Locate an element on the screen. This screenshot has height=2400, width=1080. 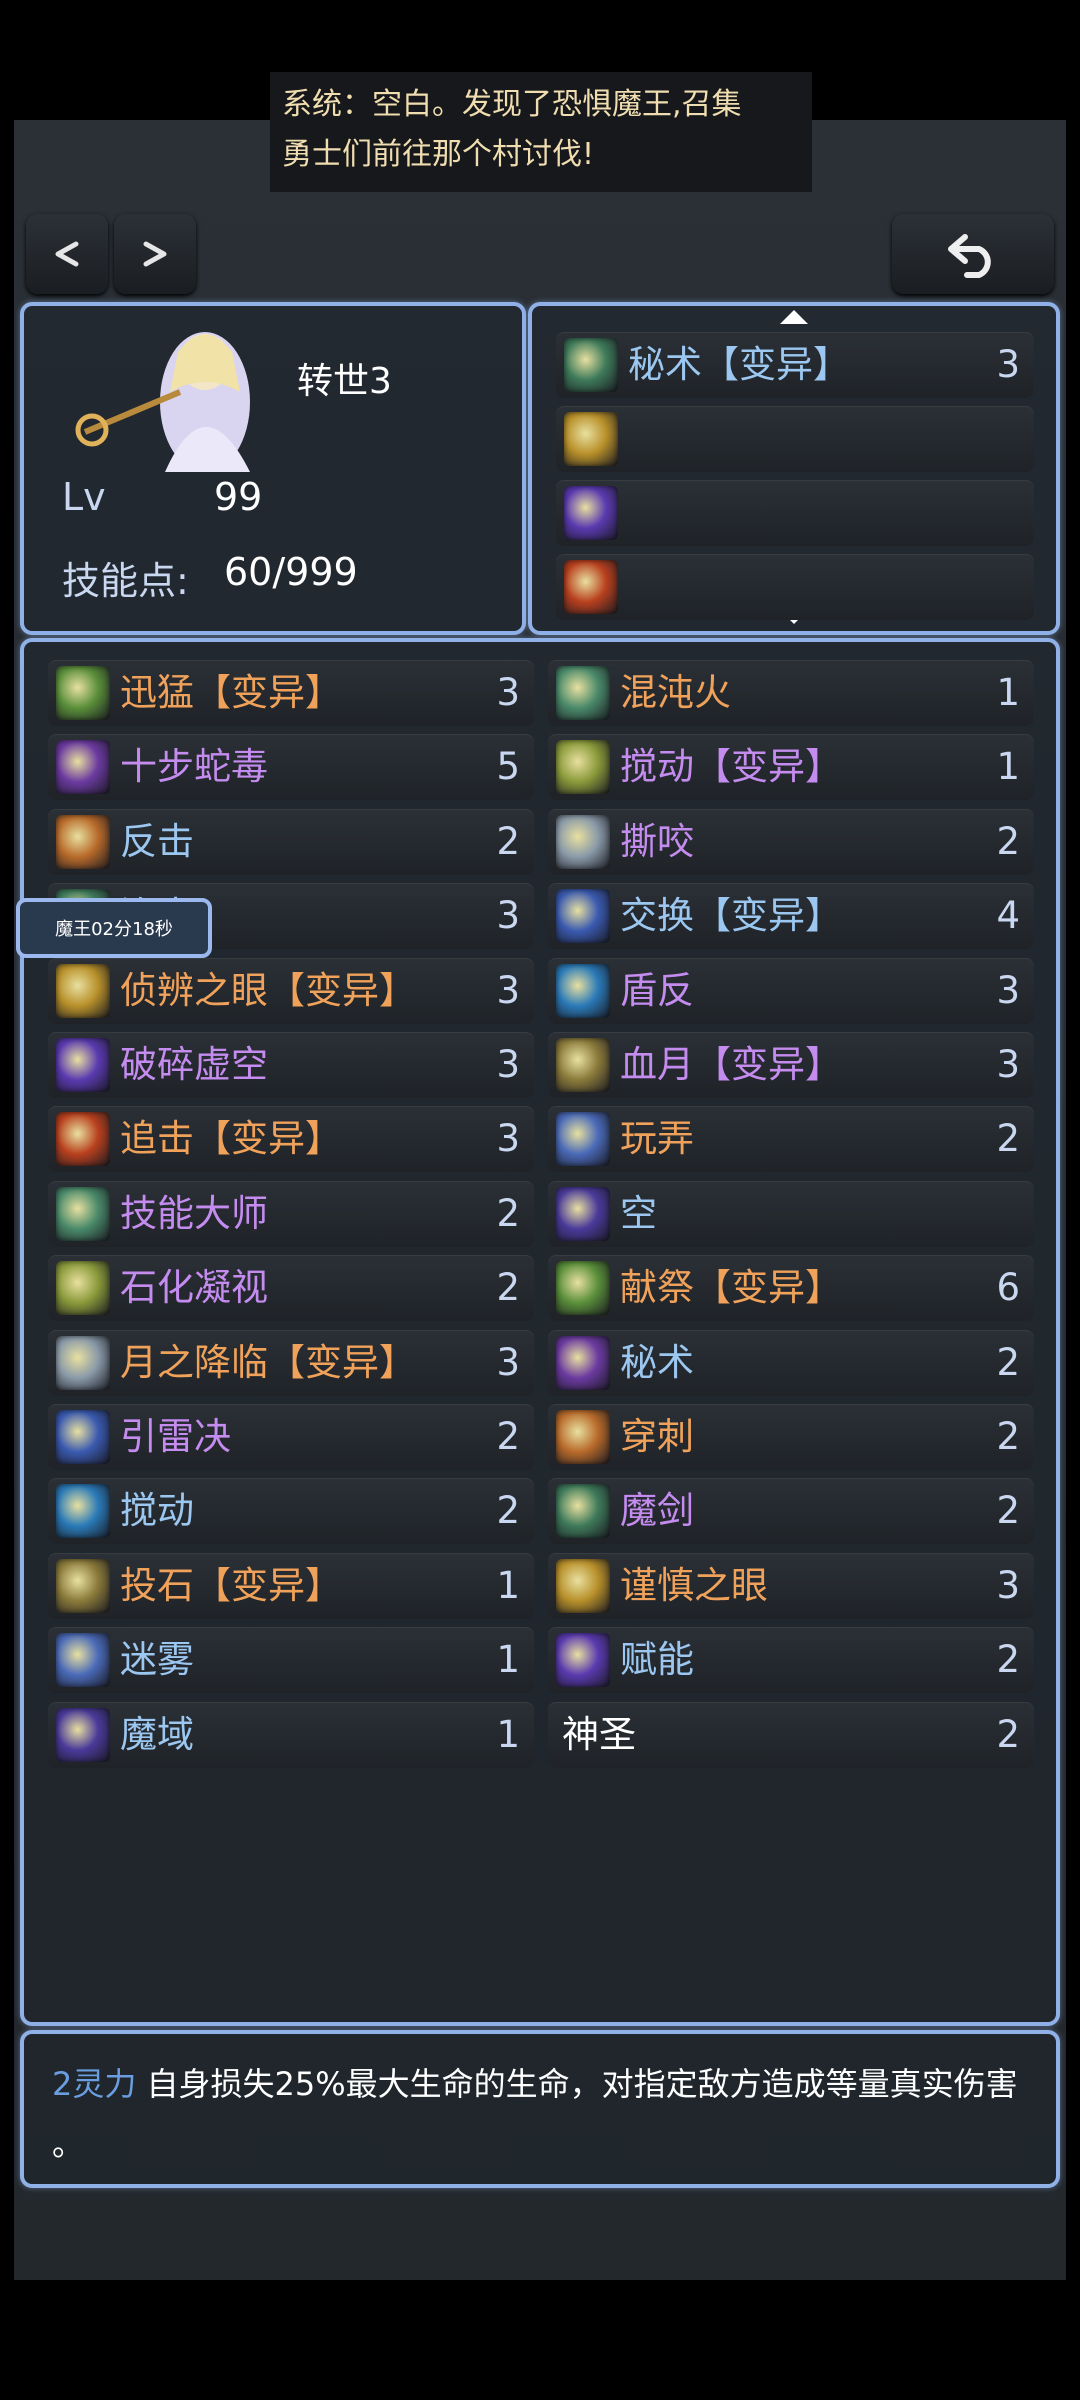
skill-name: 穿刺 is located at coordinates (657, 1436).